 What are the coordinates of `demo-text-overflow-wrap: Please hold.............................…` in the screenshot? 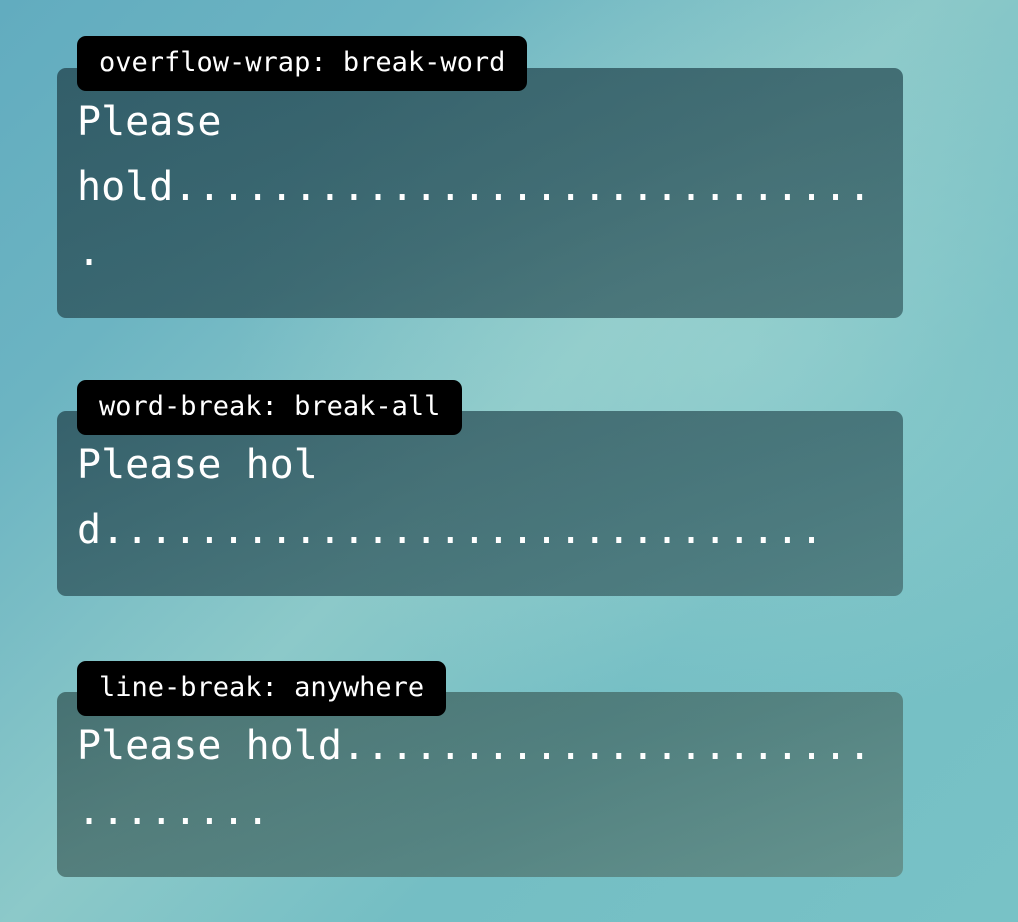 It's located at (474, 187).